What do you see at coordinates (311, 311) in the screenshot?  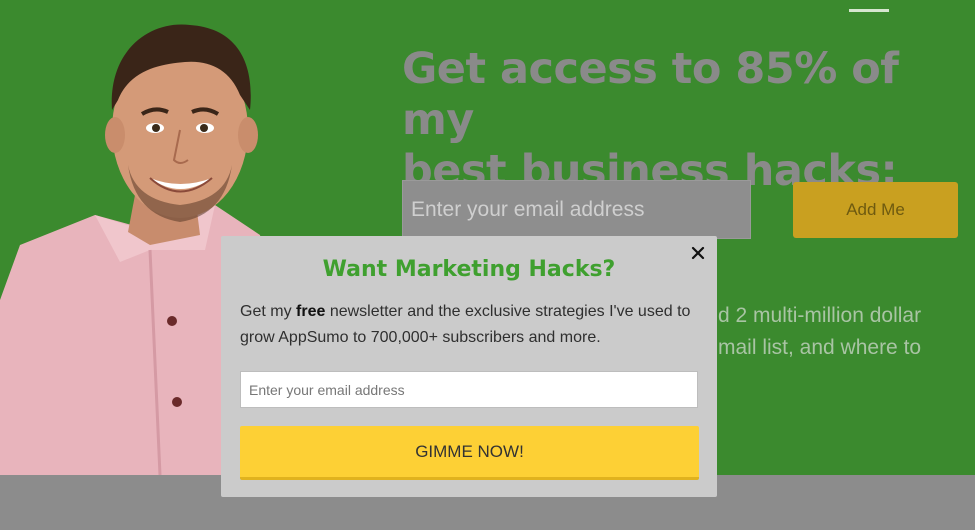 I see `modal-text-bold: free` at bounding box center [311, 311].